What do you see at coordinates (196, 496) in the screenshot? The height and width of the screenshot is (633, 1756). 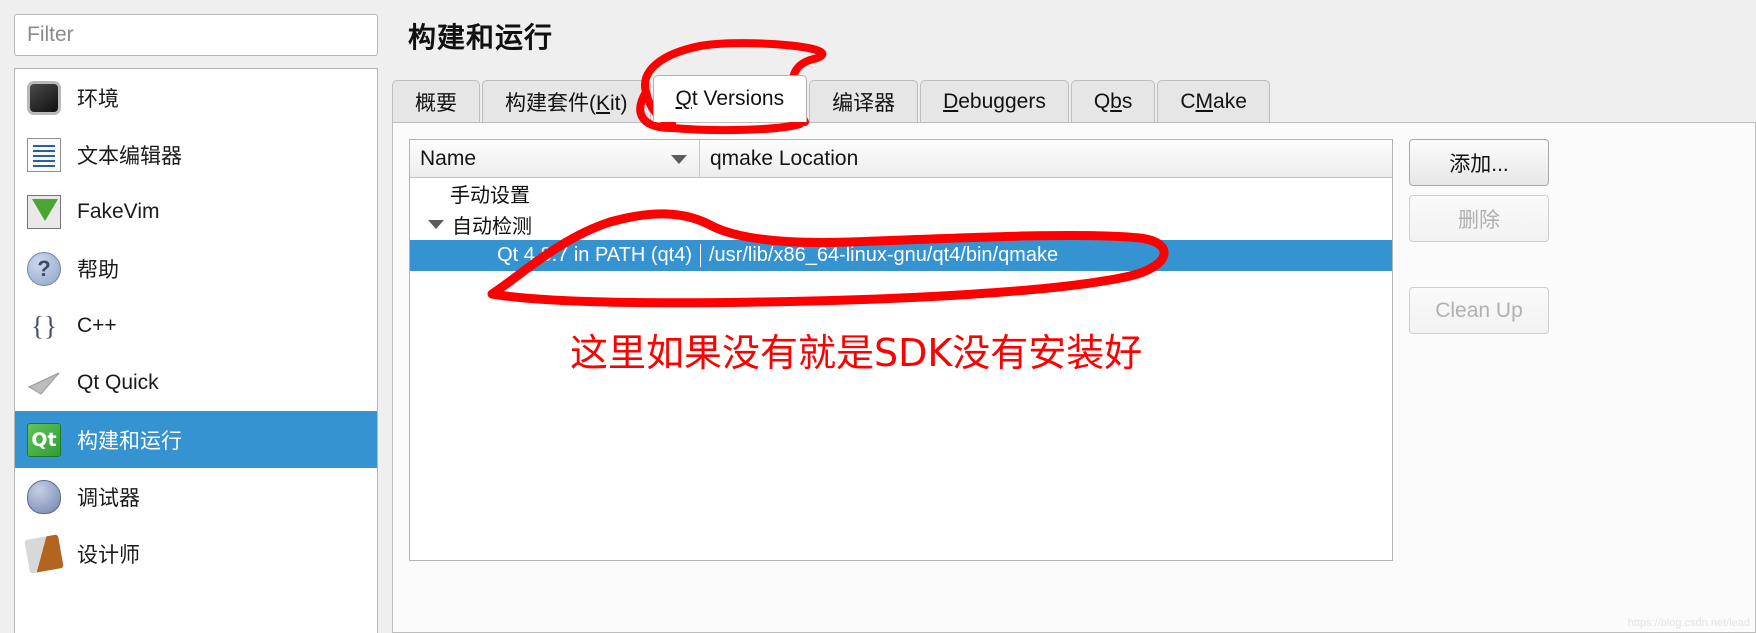 I see `sidebar-item-debugger: 调试器` at bounding box center [196, 496].